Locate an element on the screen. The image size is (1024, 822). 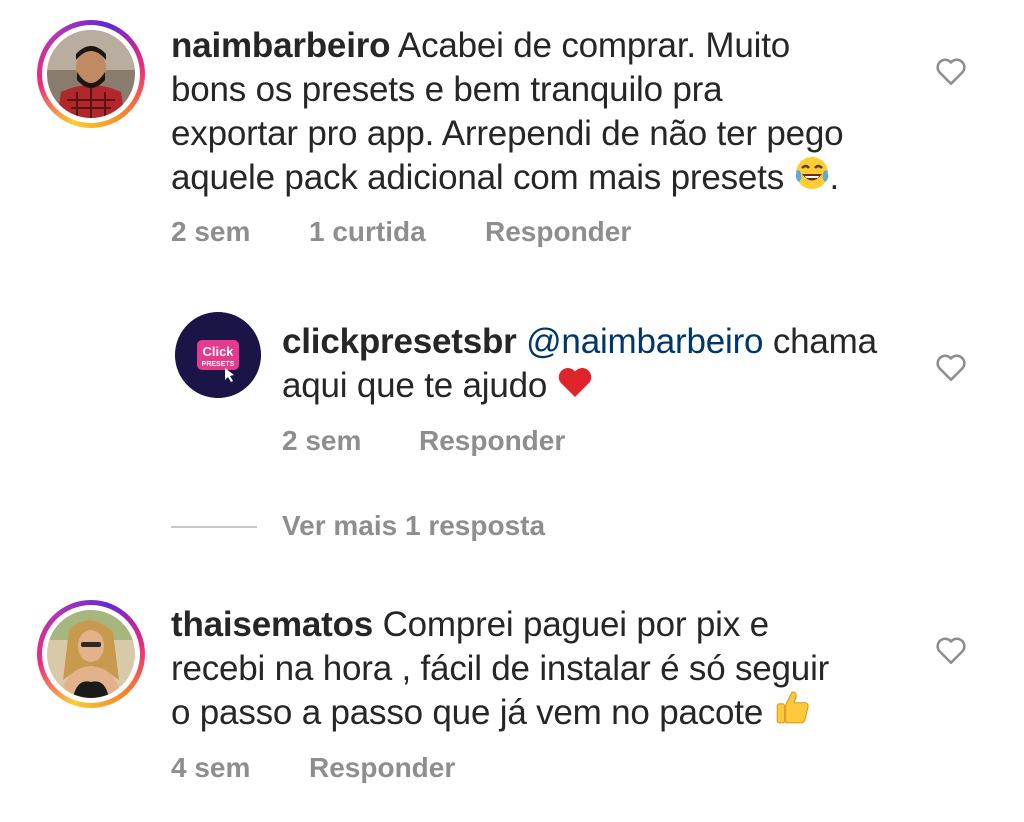
view-more-replies-button: Ver mais 1 resposta is located at coordinates (413, 526).